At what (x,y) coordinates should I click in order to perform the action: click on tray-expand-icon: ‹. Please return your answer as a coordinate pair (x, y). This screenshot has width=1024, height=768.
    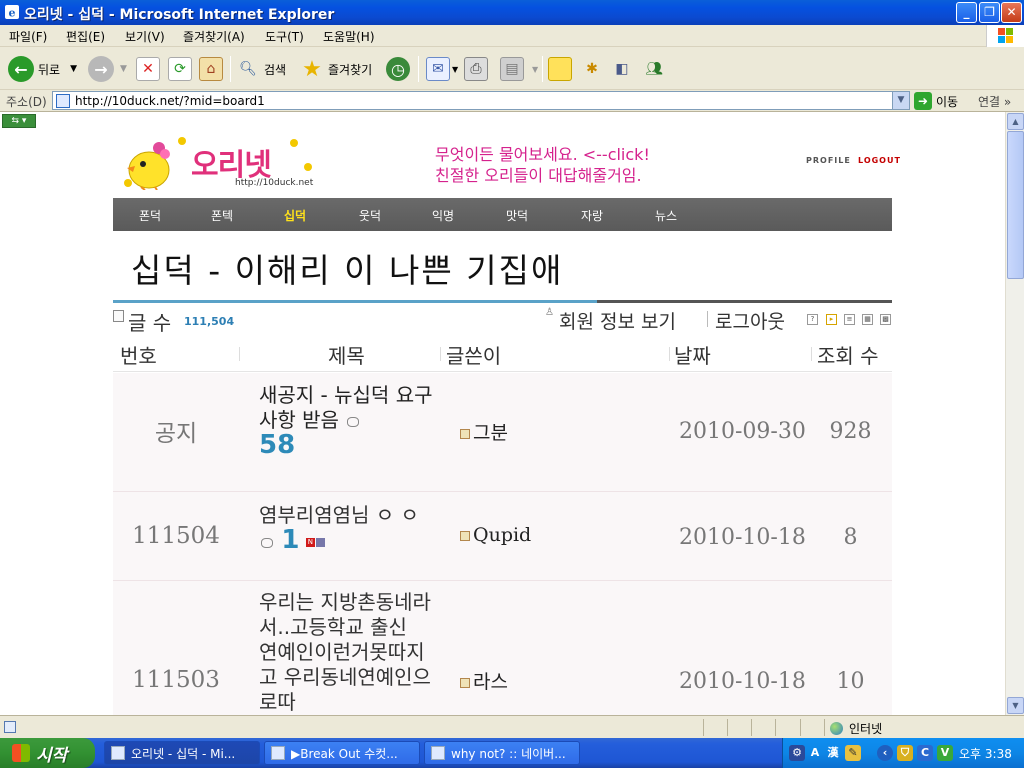
    Looking at the image, I should click on (885, 753).